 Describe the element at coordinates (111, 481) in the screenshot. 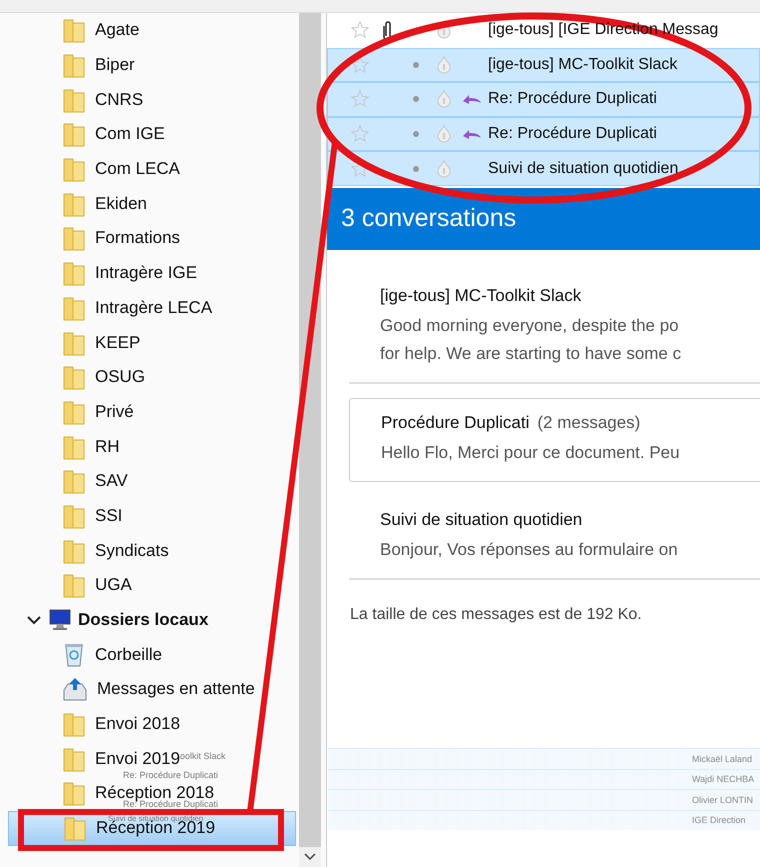

I see `folder-item: SAV` at that location.